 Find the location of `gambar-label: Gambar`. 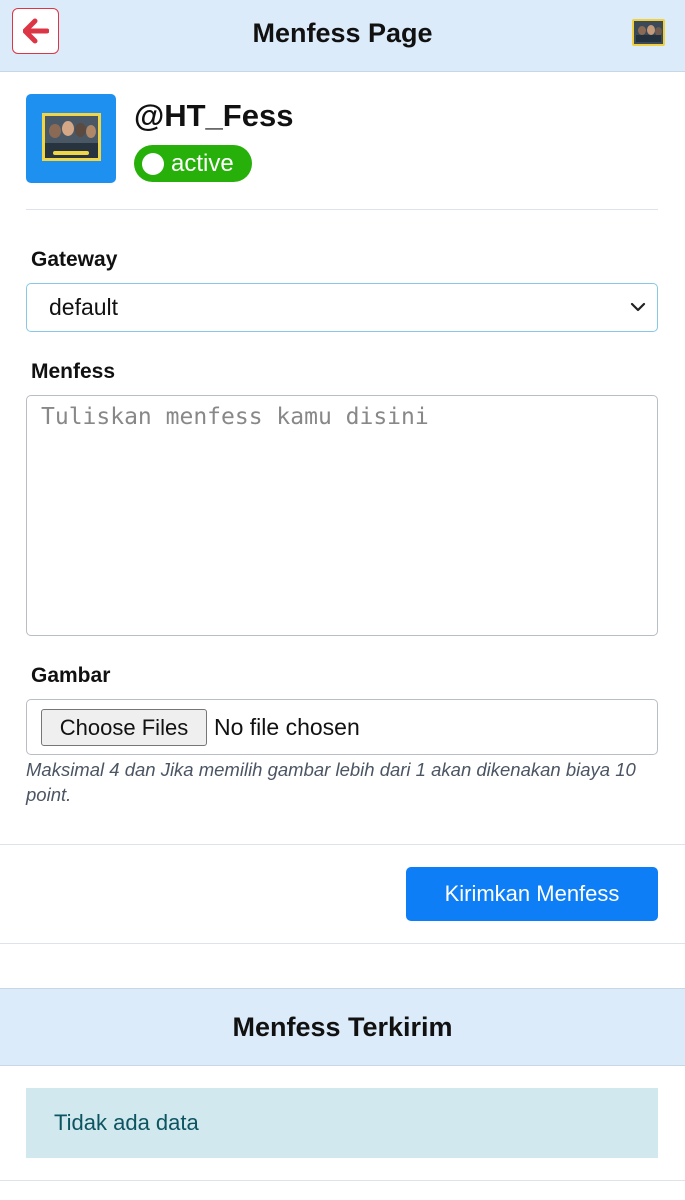

gambar-label: Gambar is located at coordinates (71, 675).